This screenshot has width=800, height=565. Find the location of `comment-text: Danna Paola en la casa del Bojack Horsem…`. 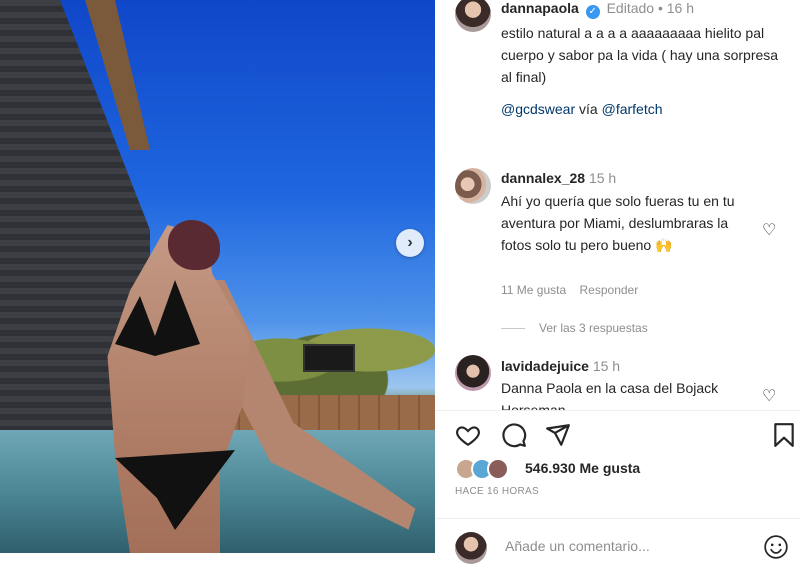

comment-text: Danna Paola en la casa del Bojack Horsem… is located at coordinates (610, 395).